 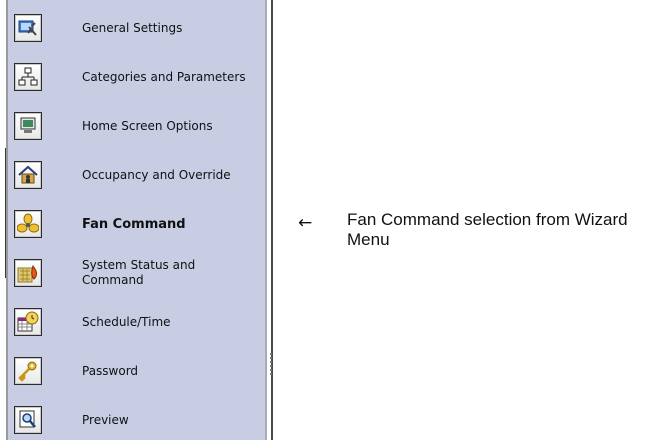 What do you see at coordinates (4, 220) in the screenshot?
I see `window-edge` at bounding box center [4, 220].